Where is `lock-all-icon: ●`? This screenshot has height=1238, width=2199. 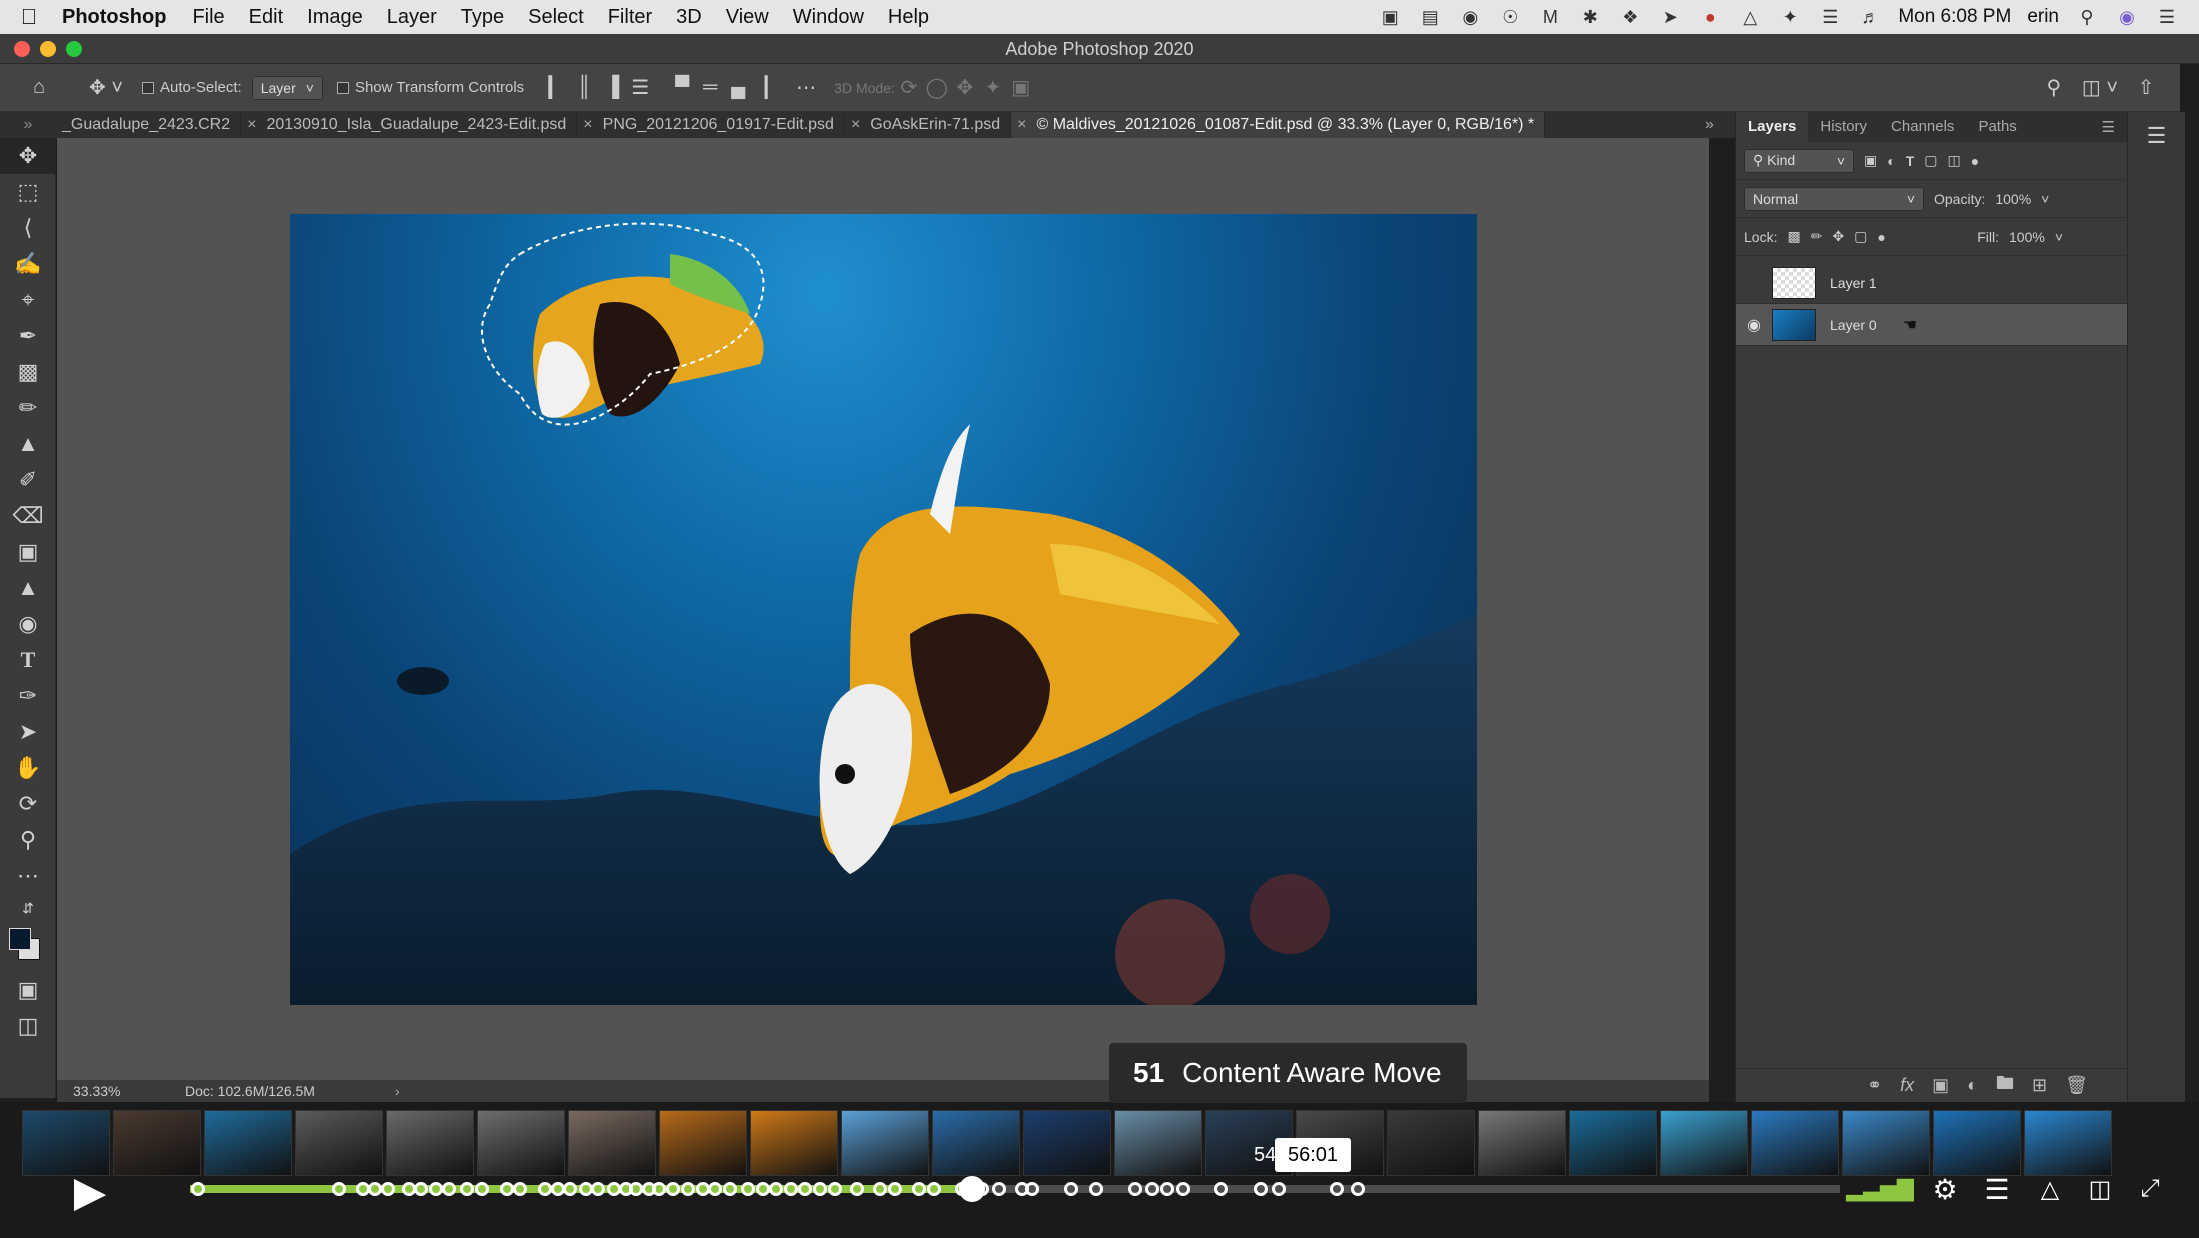
lock-all-icon: ● is located at coordinates (1881, 237).